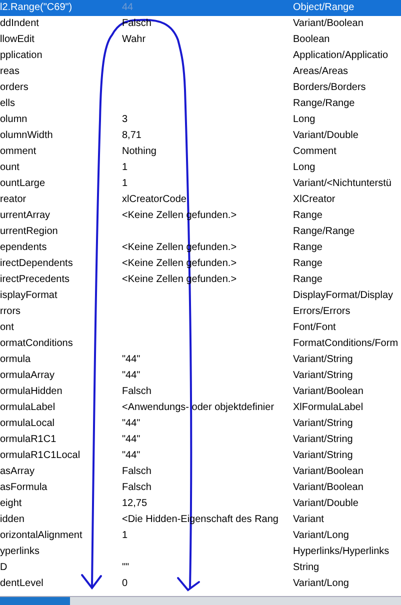 Image resolution: width=401 pixels, height=605 pixels. What do you see at coordinates (200, 392) in the screenshot?
I see `watch-row: ormulaHidden Falsch Variant/Boolean` at bounding box center [200, 392].